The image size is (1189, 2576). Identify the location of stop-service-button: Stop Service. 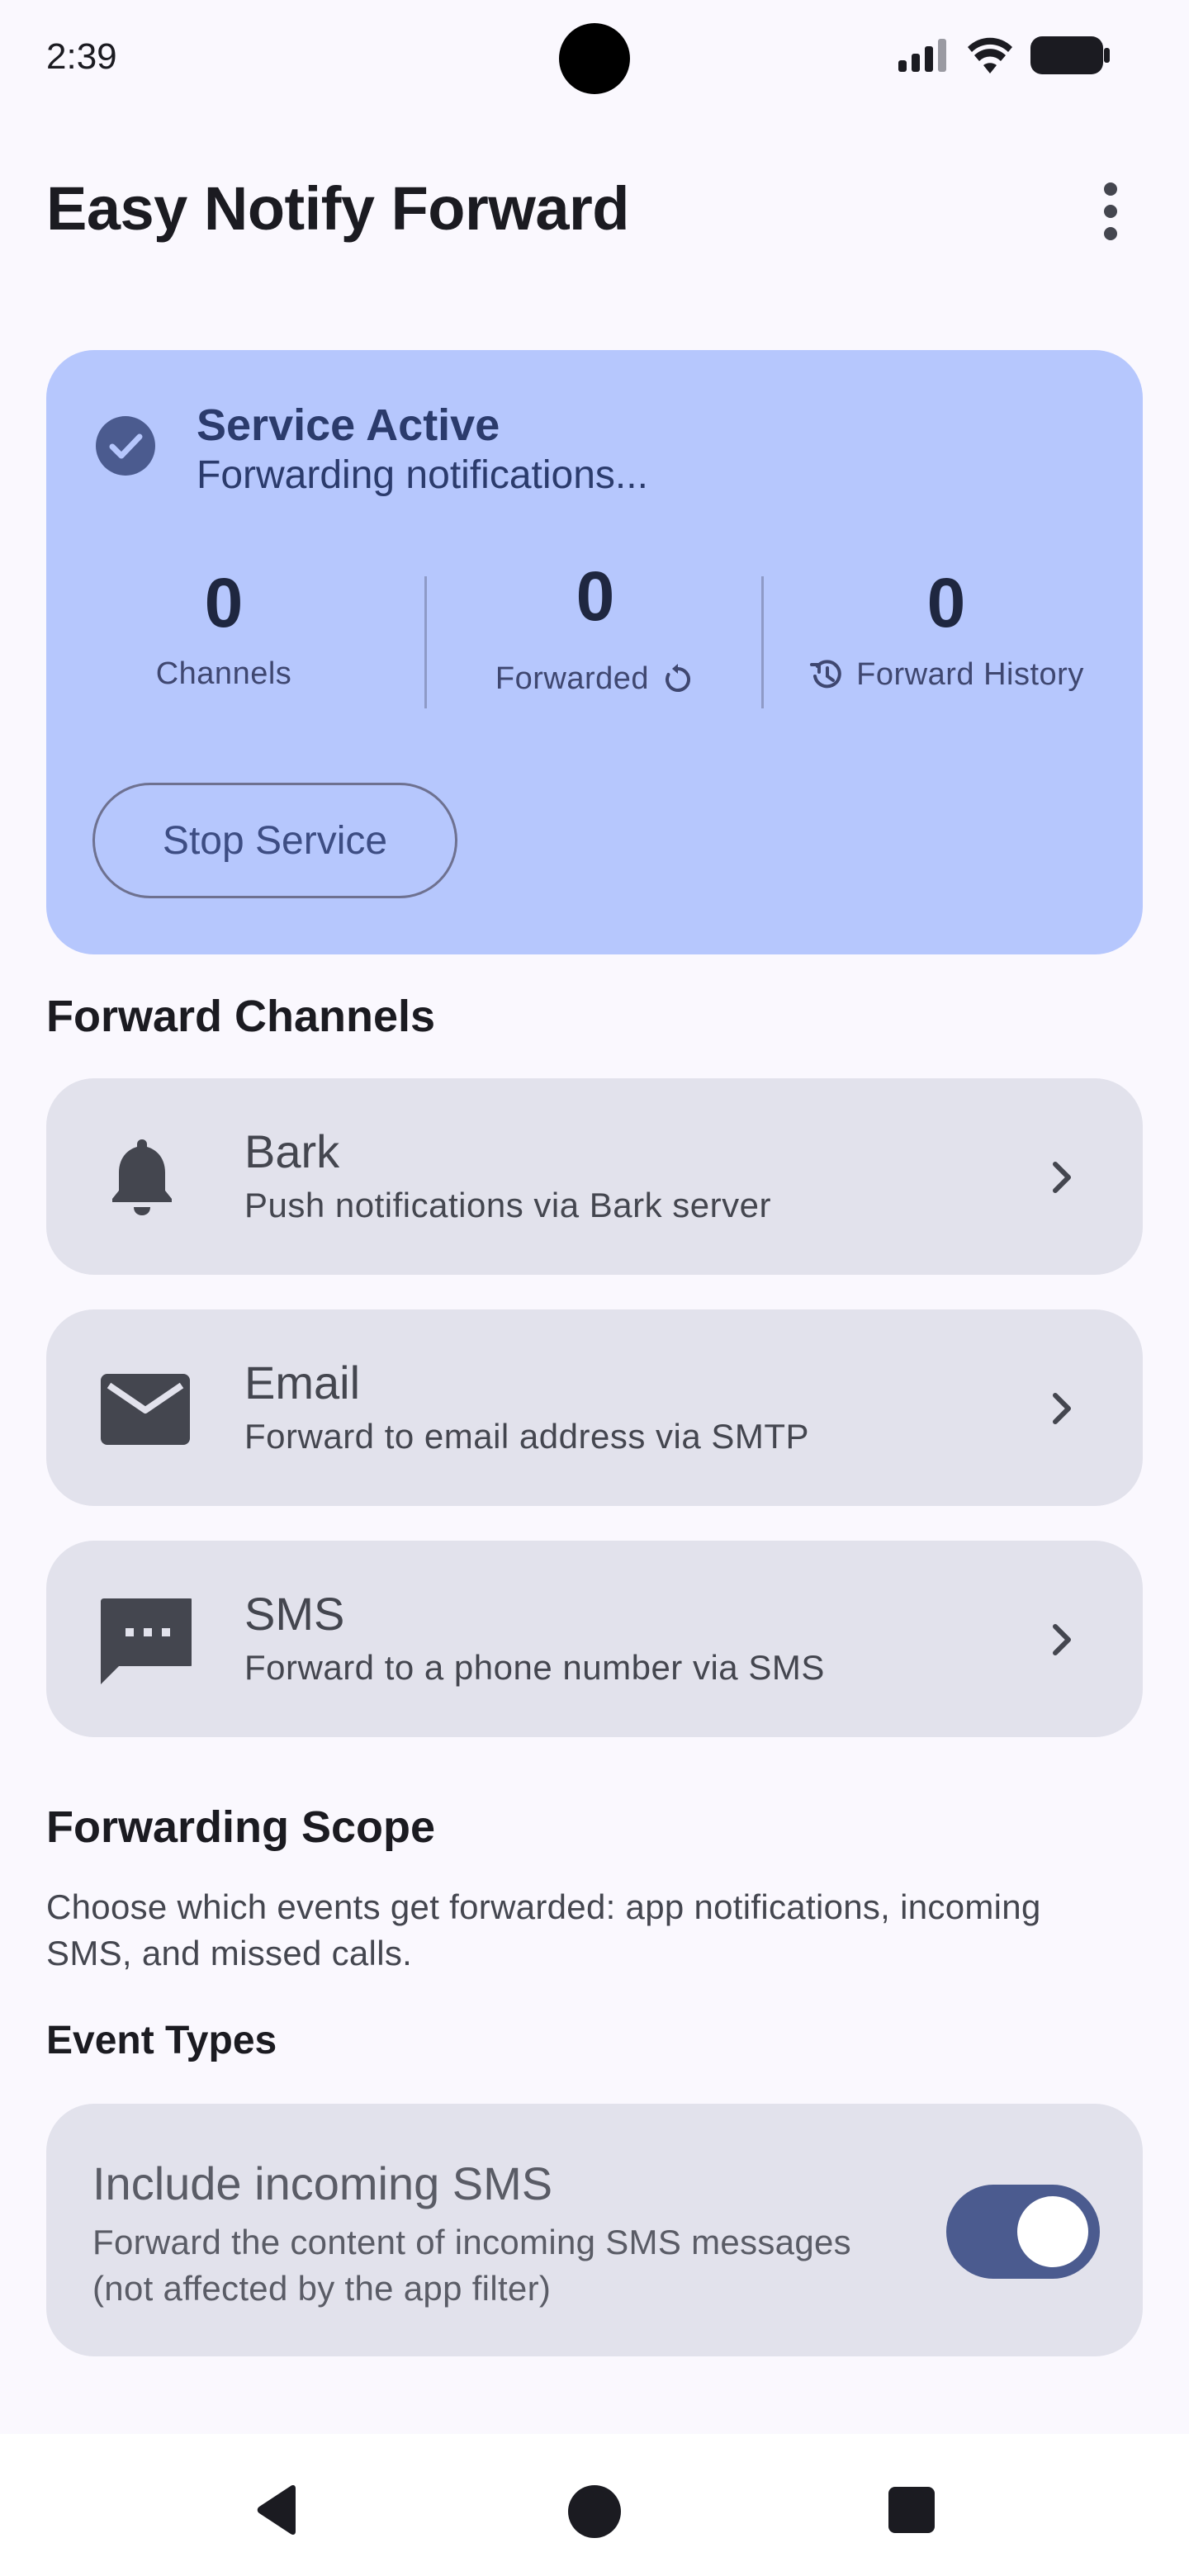
(274, 840).